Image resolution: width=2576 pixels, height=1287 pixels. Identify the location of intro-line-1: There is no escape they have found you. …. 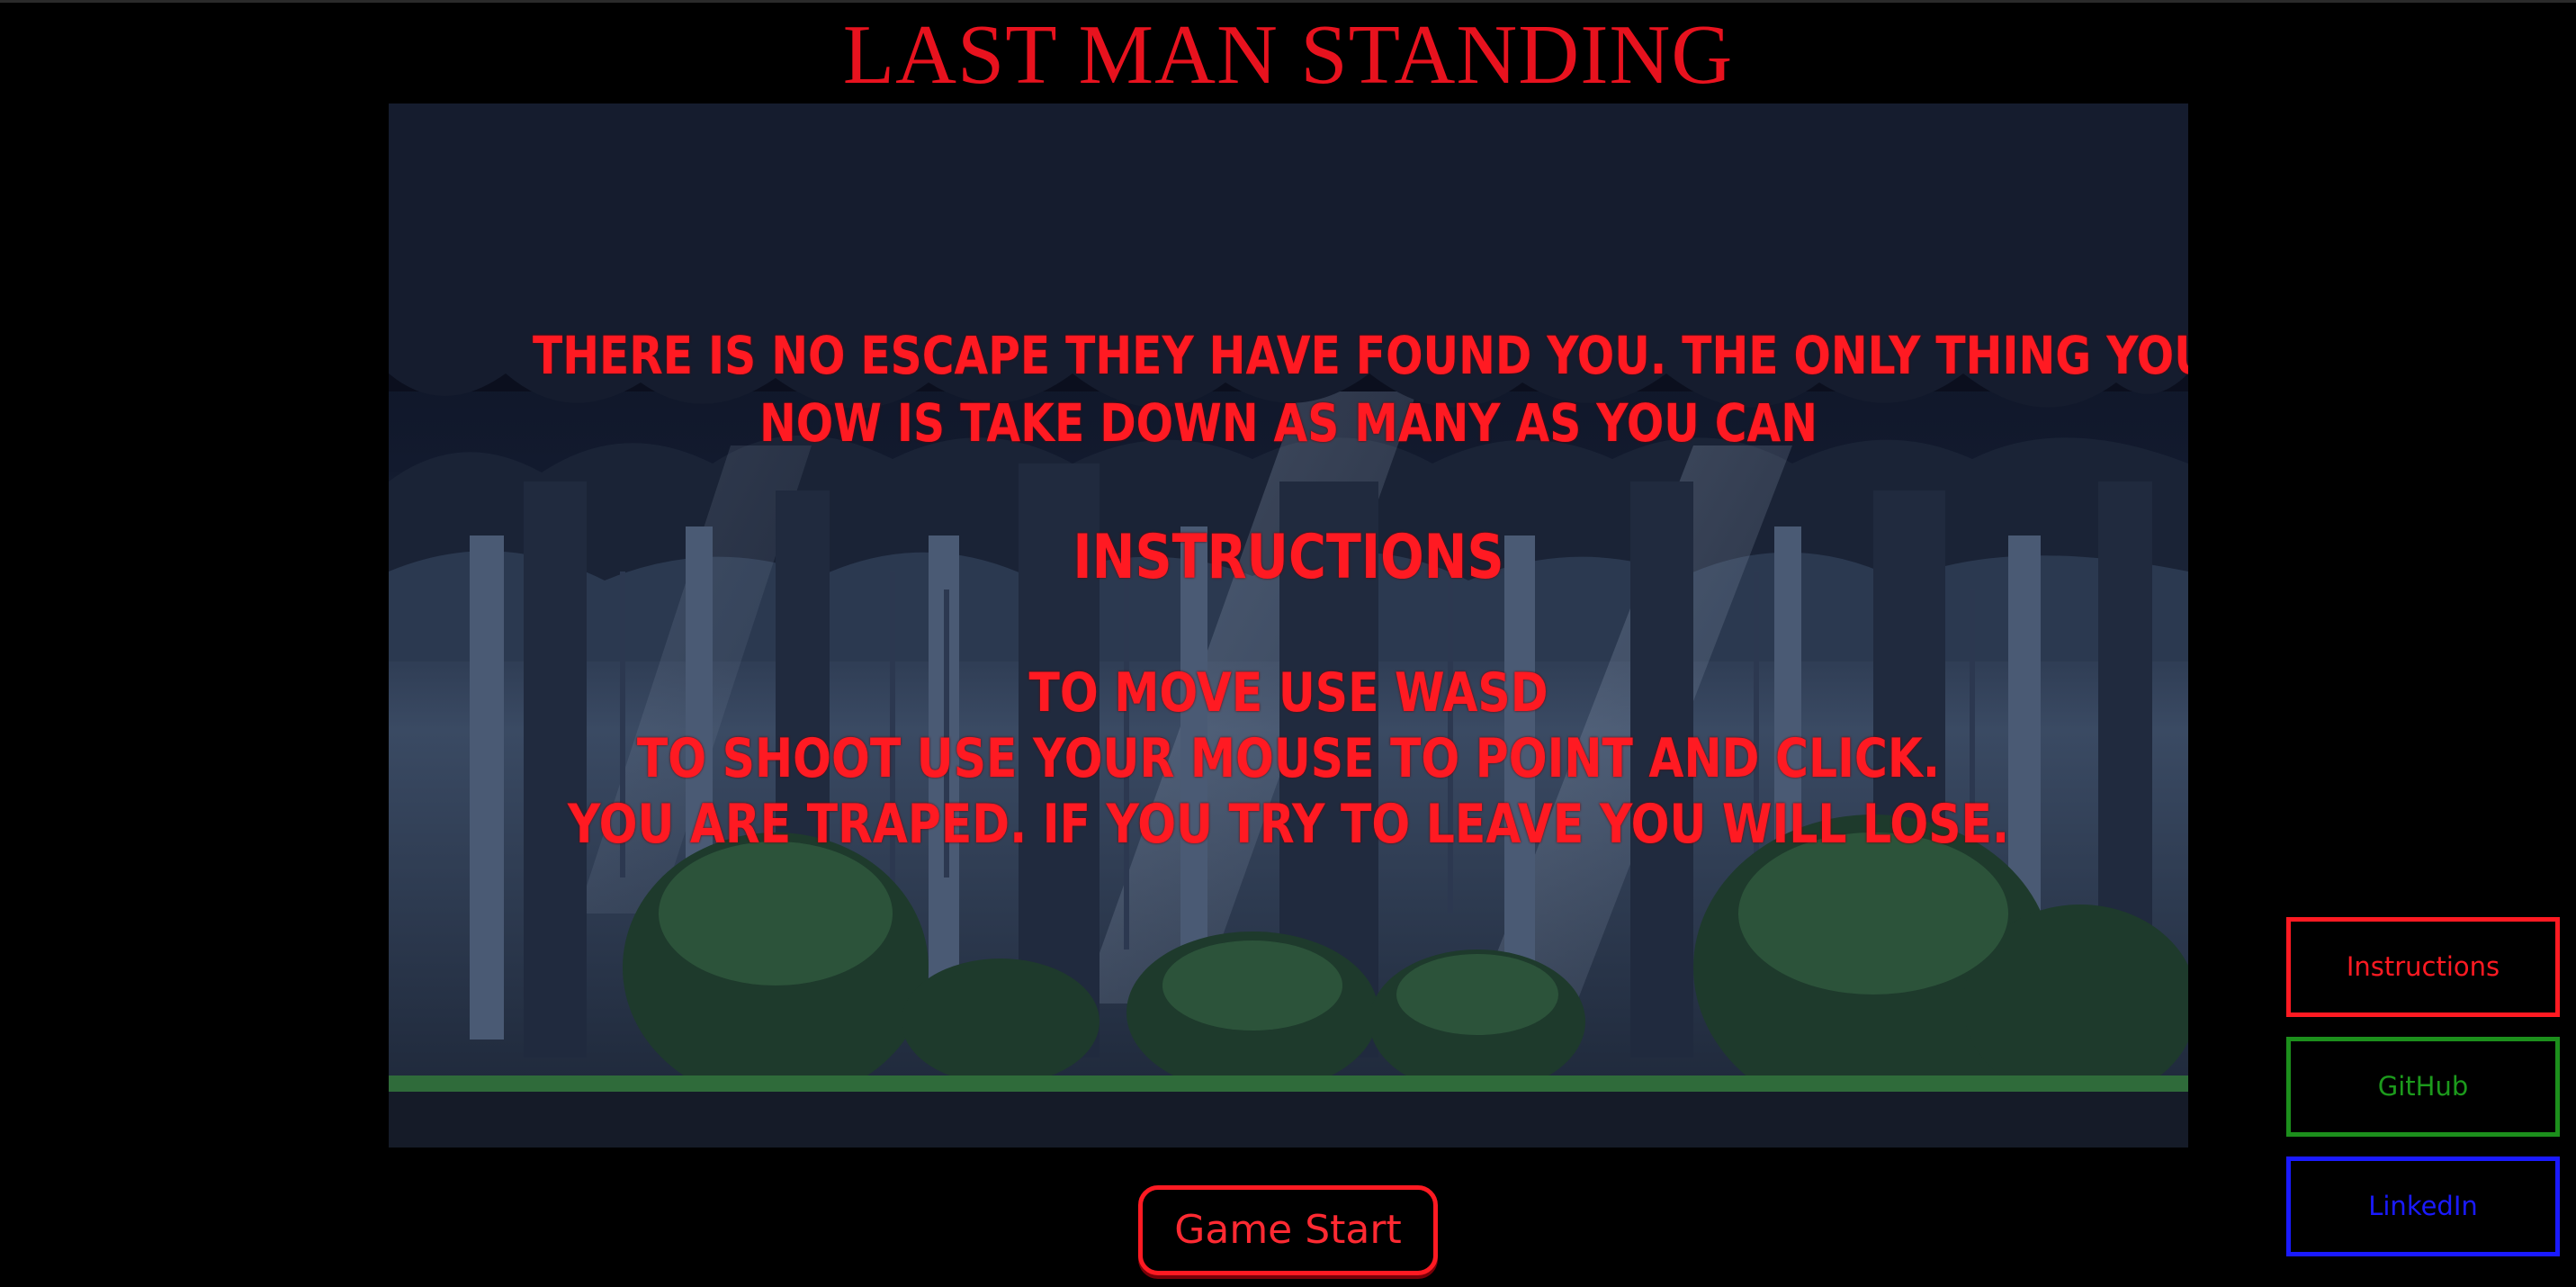
(1361, 355).